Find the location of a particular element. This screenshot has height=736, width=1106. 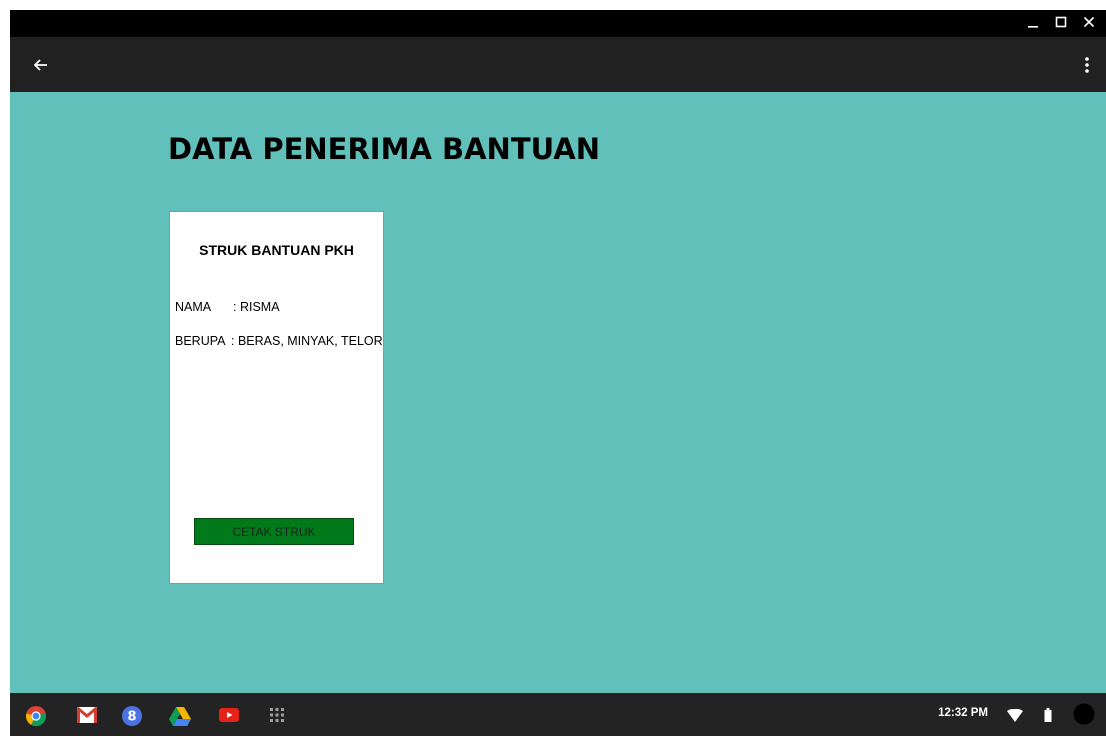

svg-text: 8 is located at coordinates (131, 717).